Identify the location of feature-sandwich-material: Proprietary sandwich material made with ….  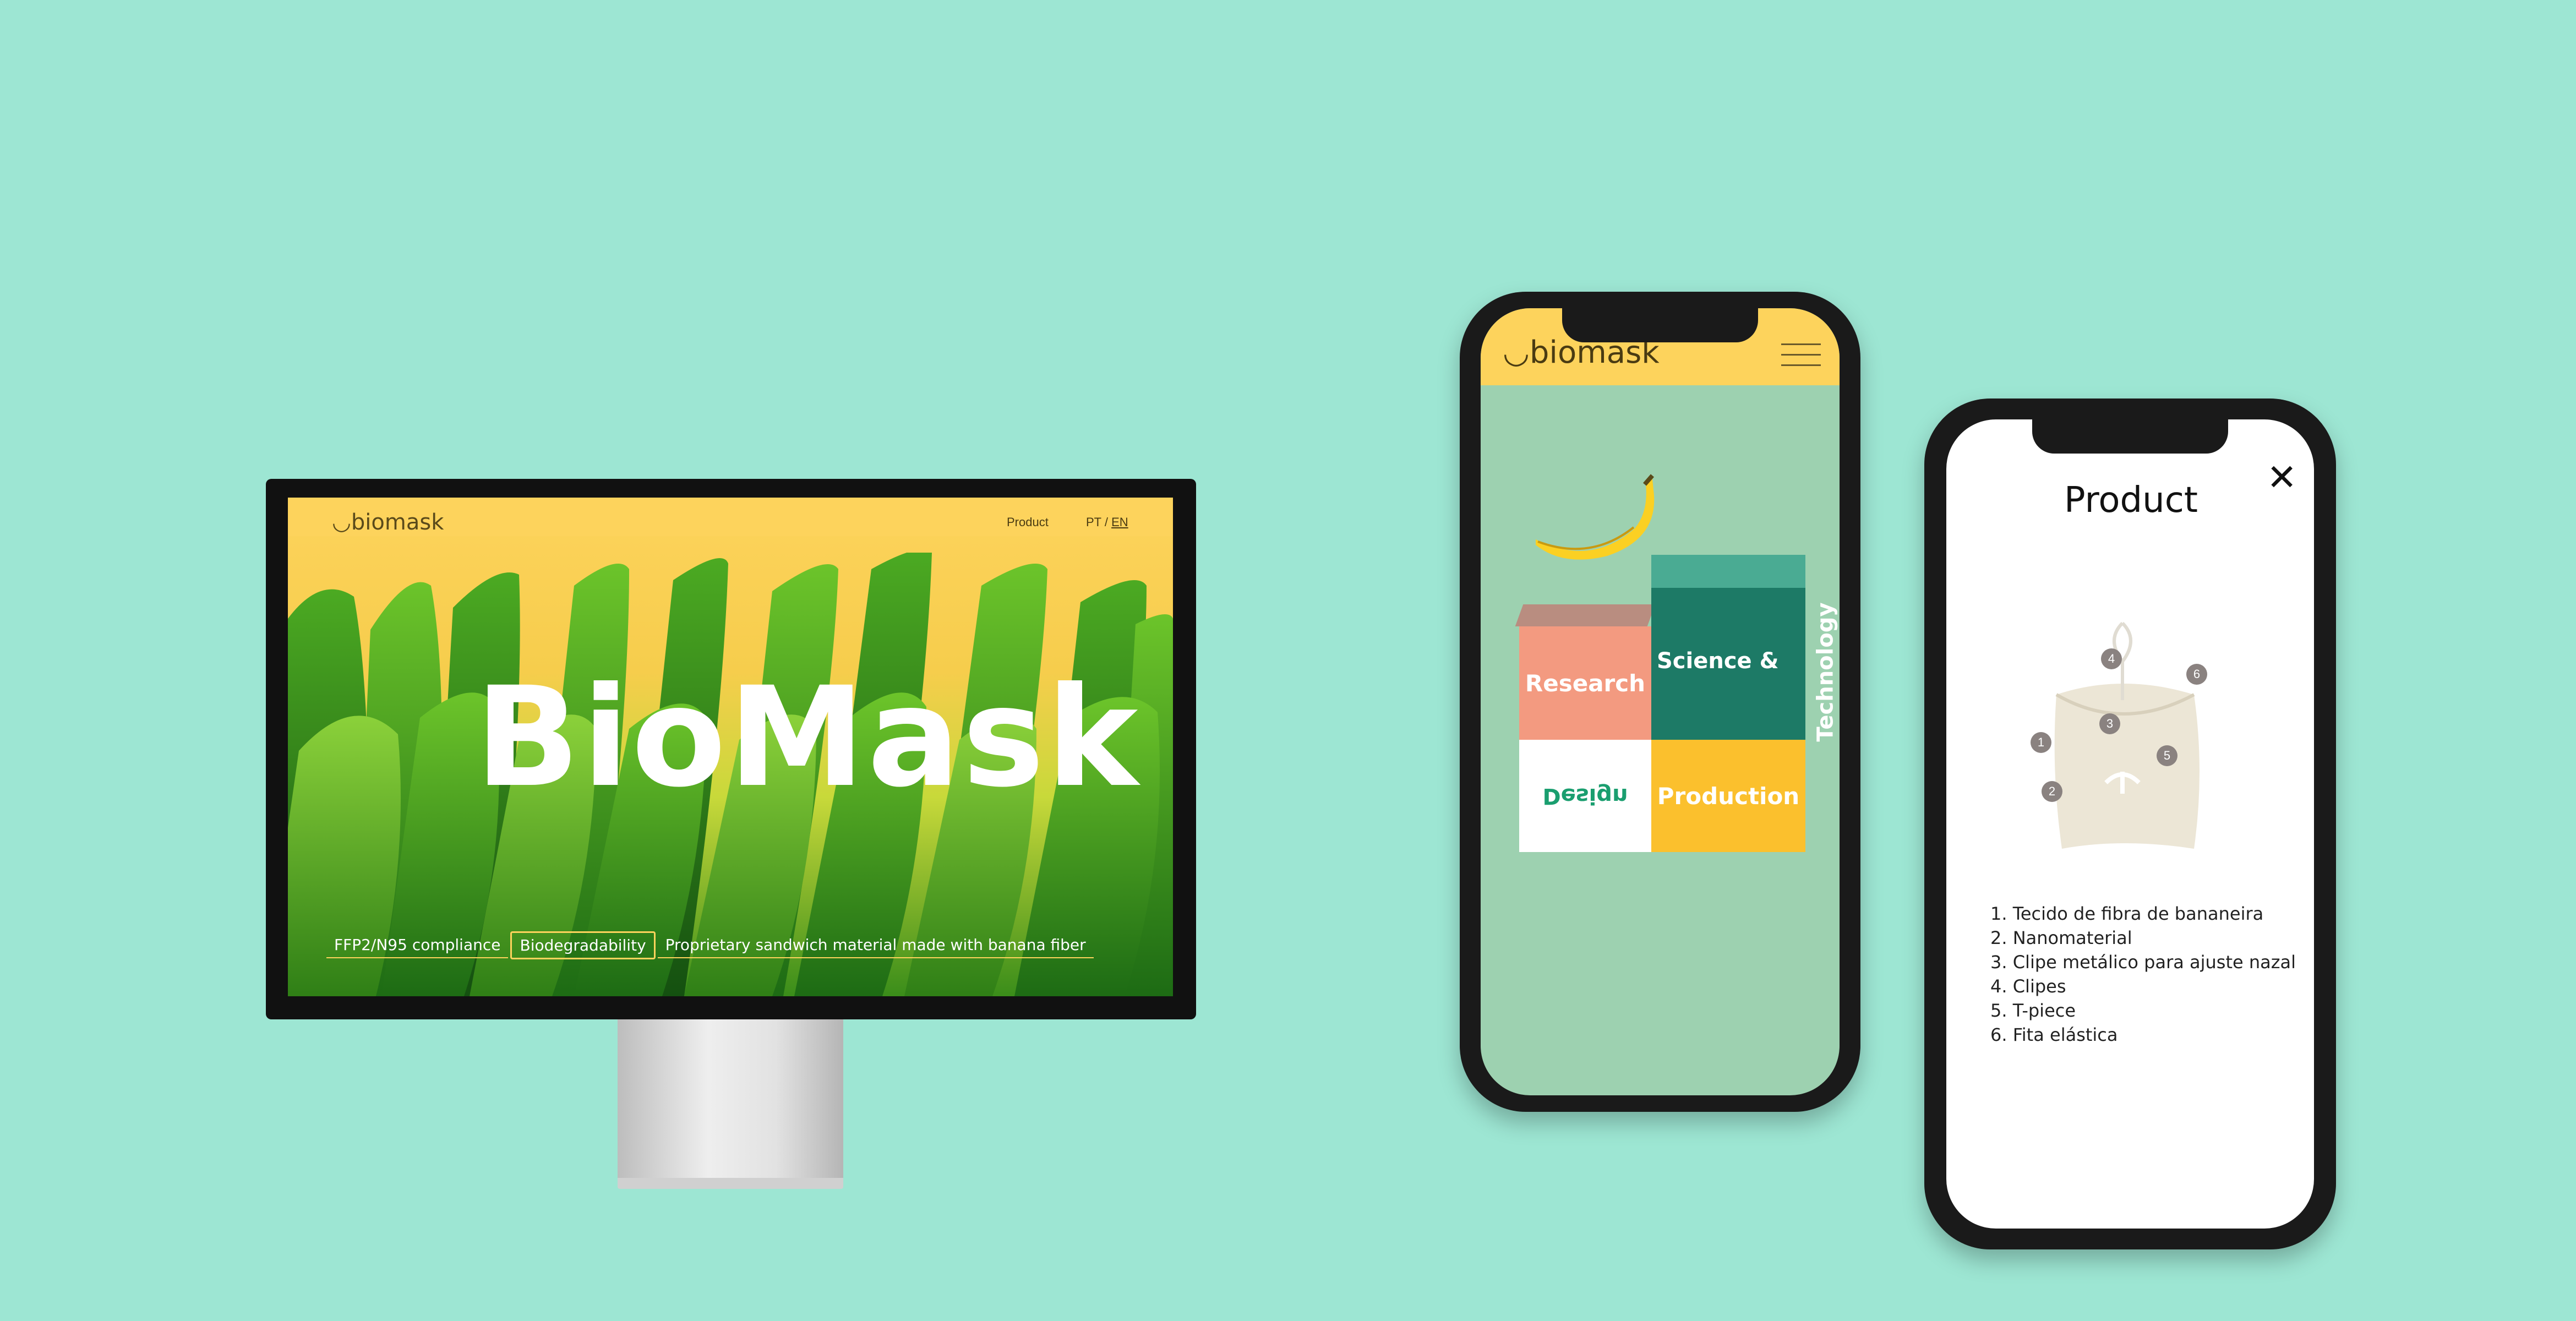
(875, 945).